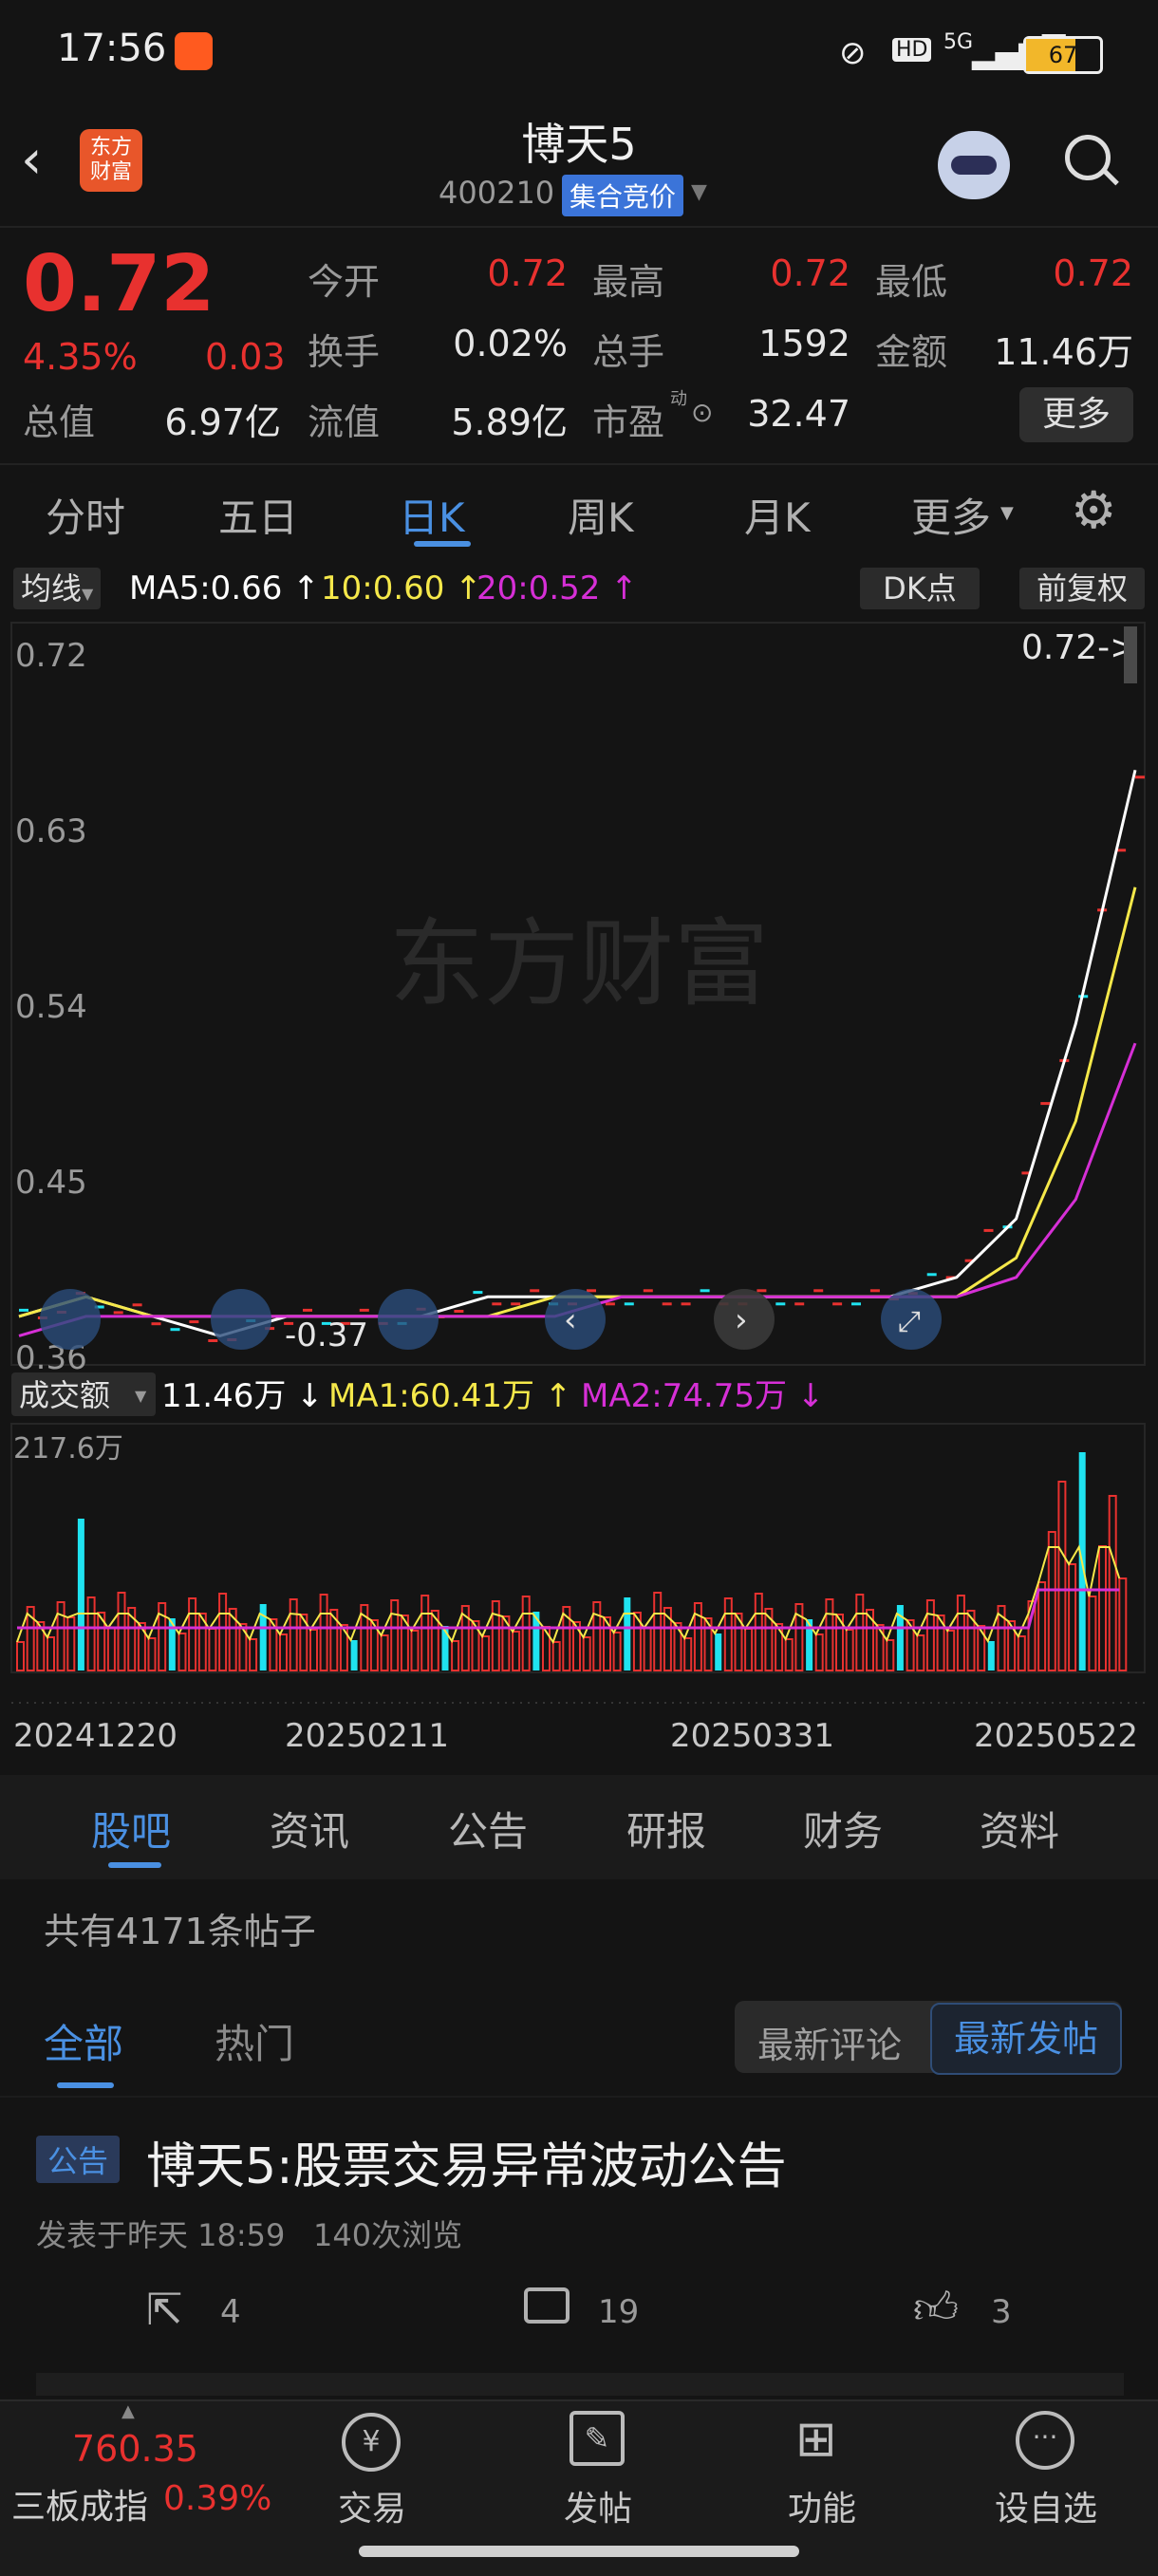 Image resolution: width=1158 pixels, height=2576 pixels. Describe the element at coordinates (83, 2041) in the screenshot. I see `filter-all: 全部` at that location.